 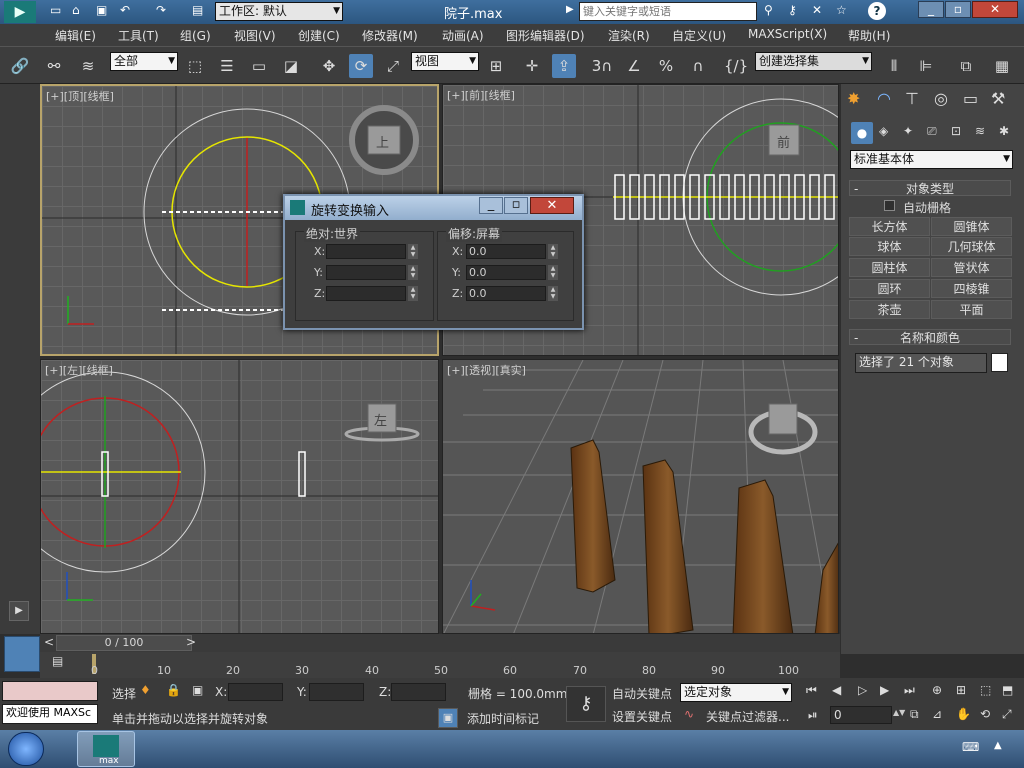 I want to click on y-coord-field, so click(x=336, y=692).